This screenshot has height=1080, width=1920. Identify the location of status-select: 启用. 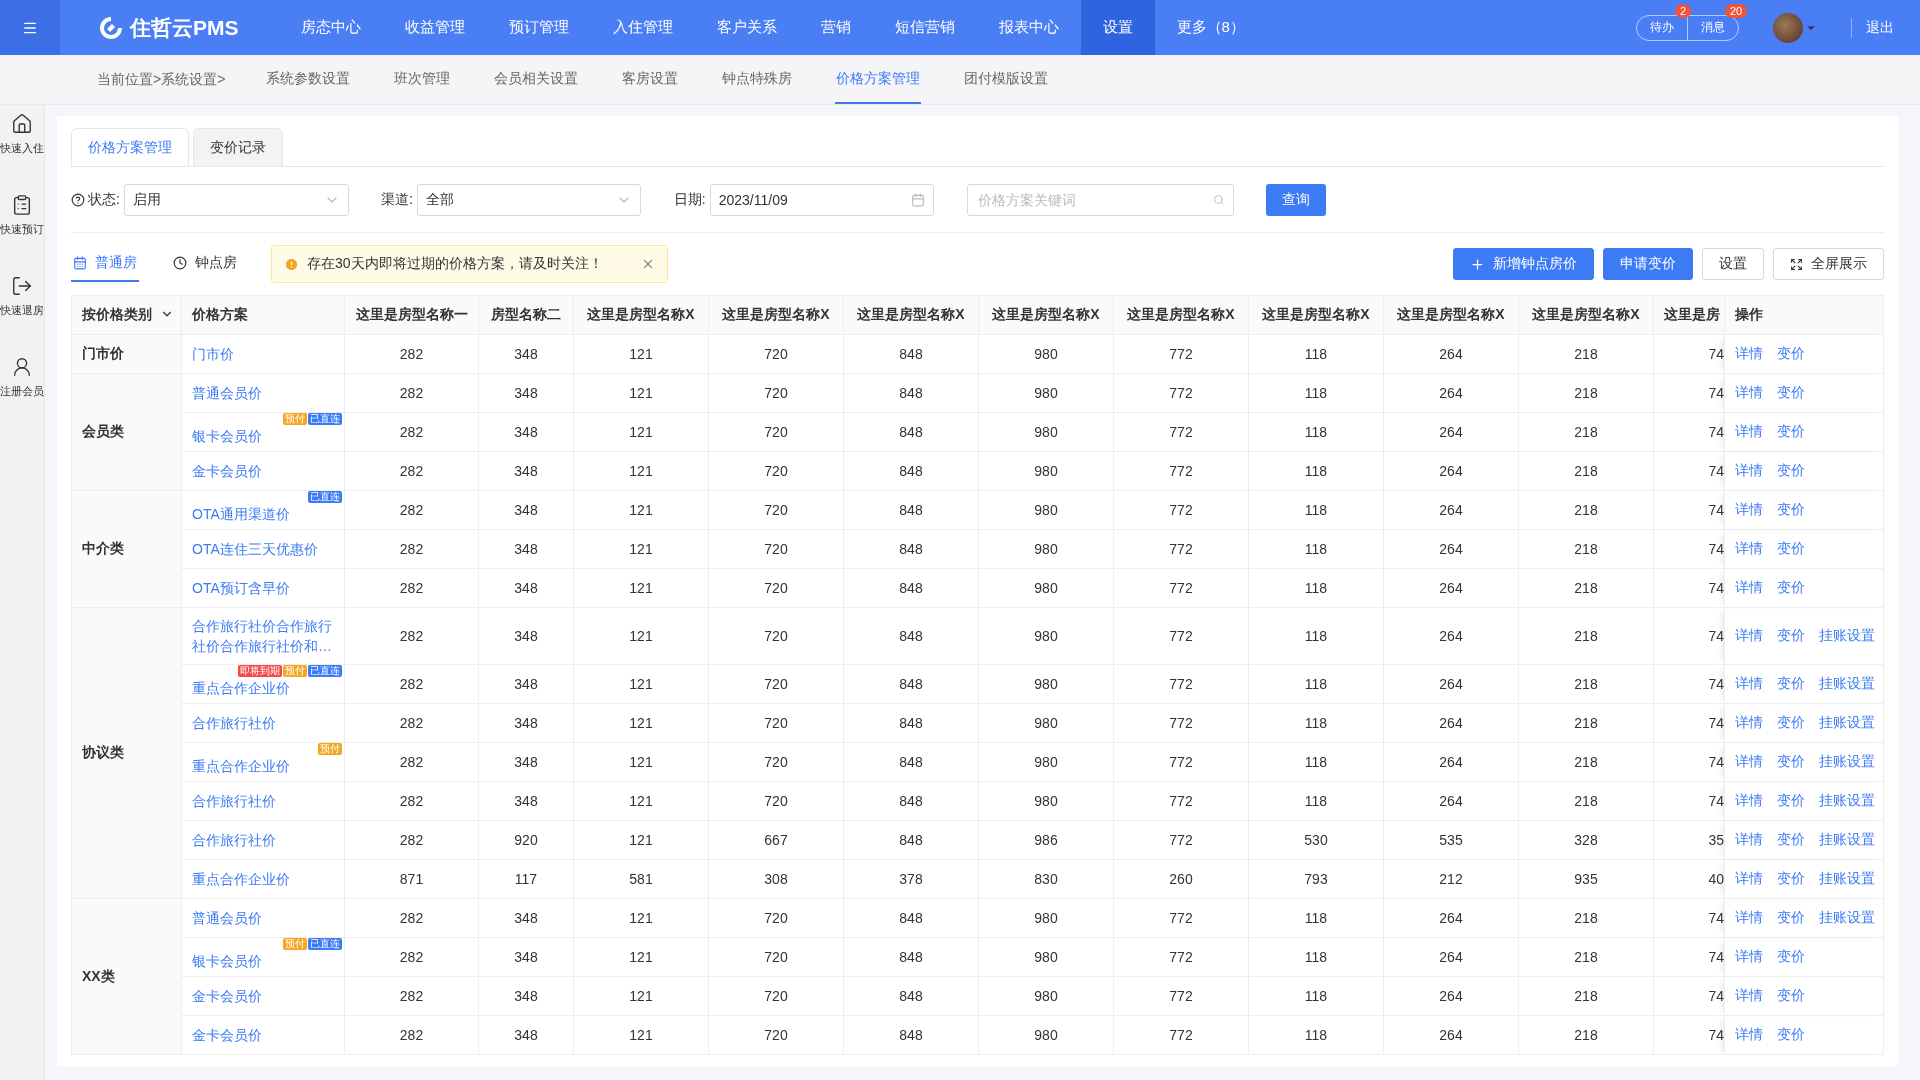
(236, 199).